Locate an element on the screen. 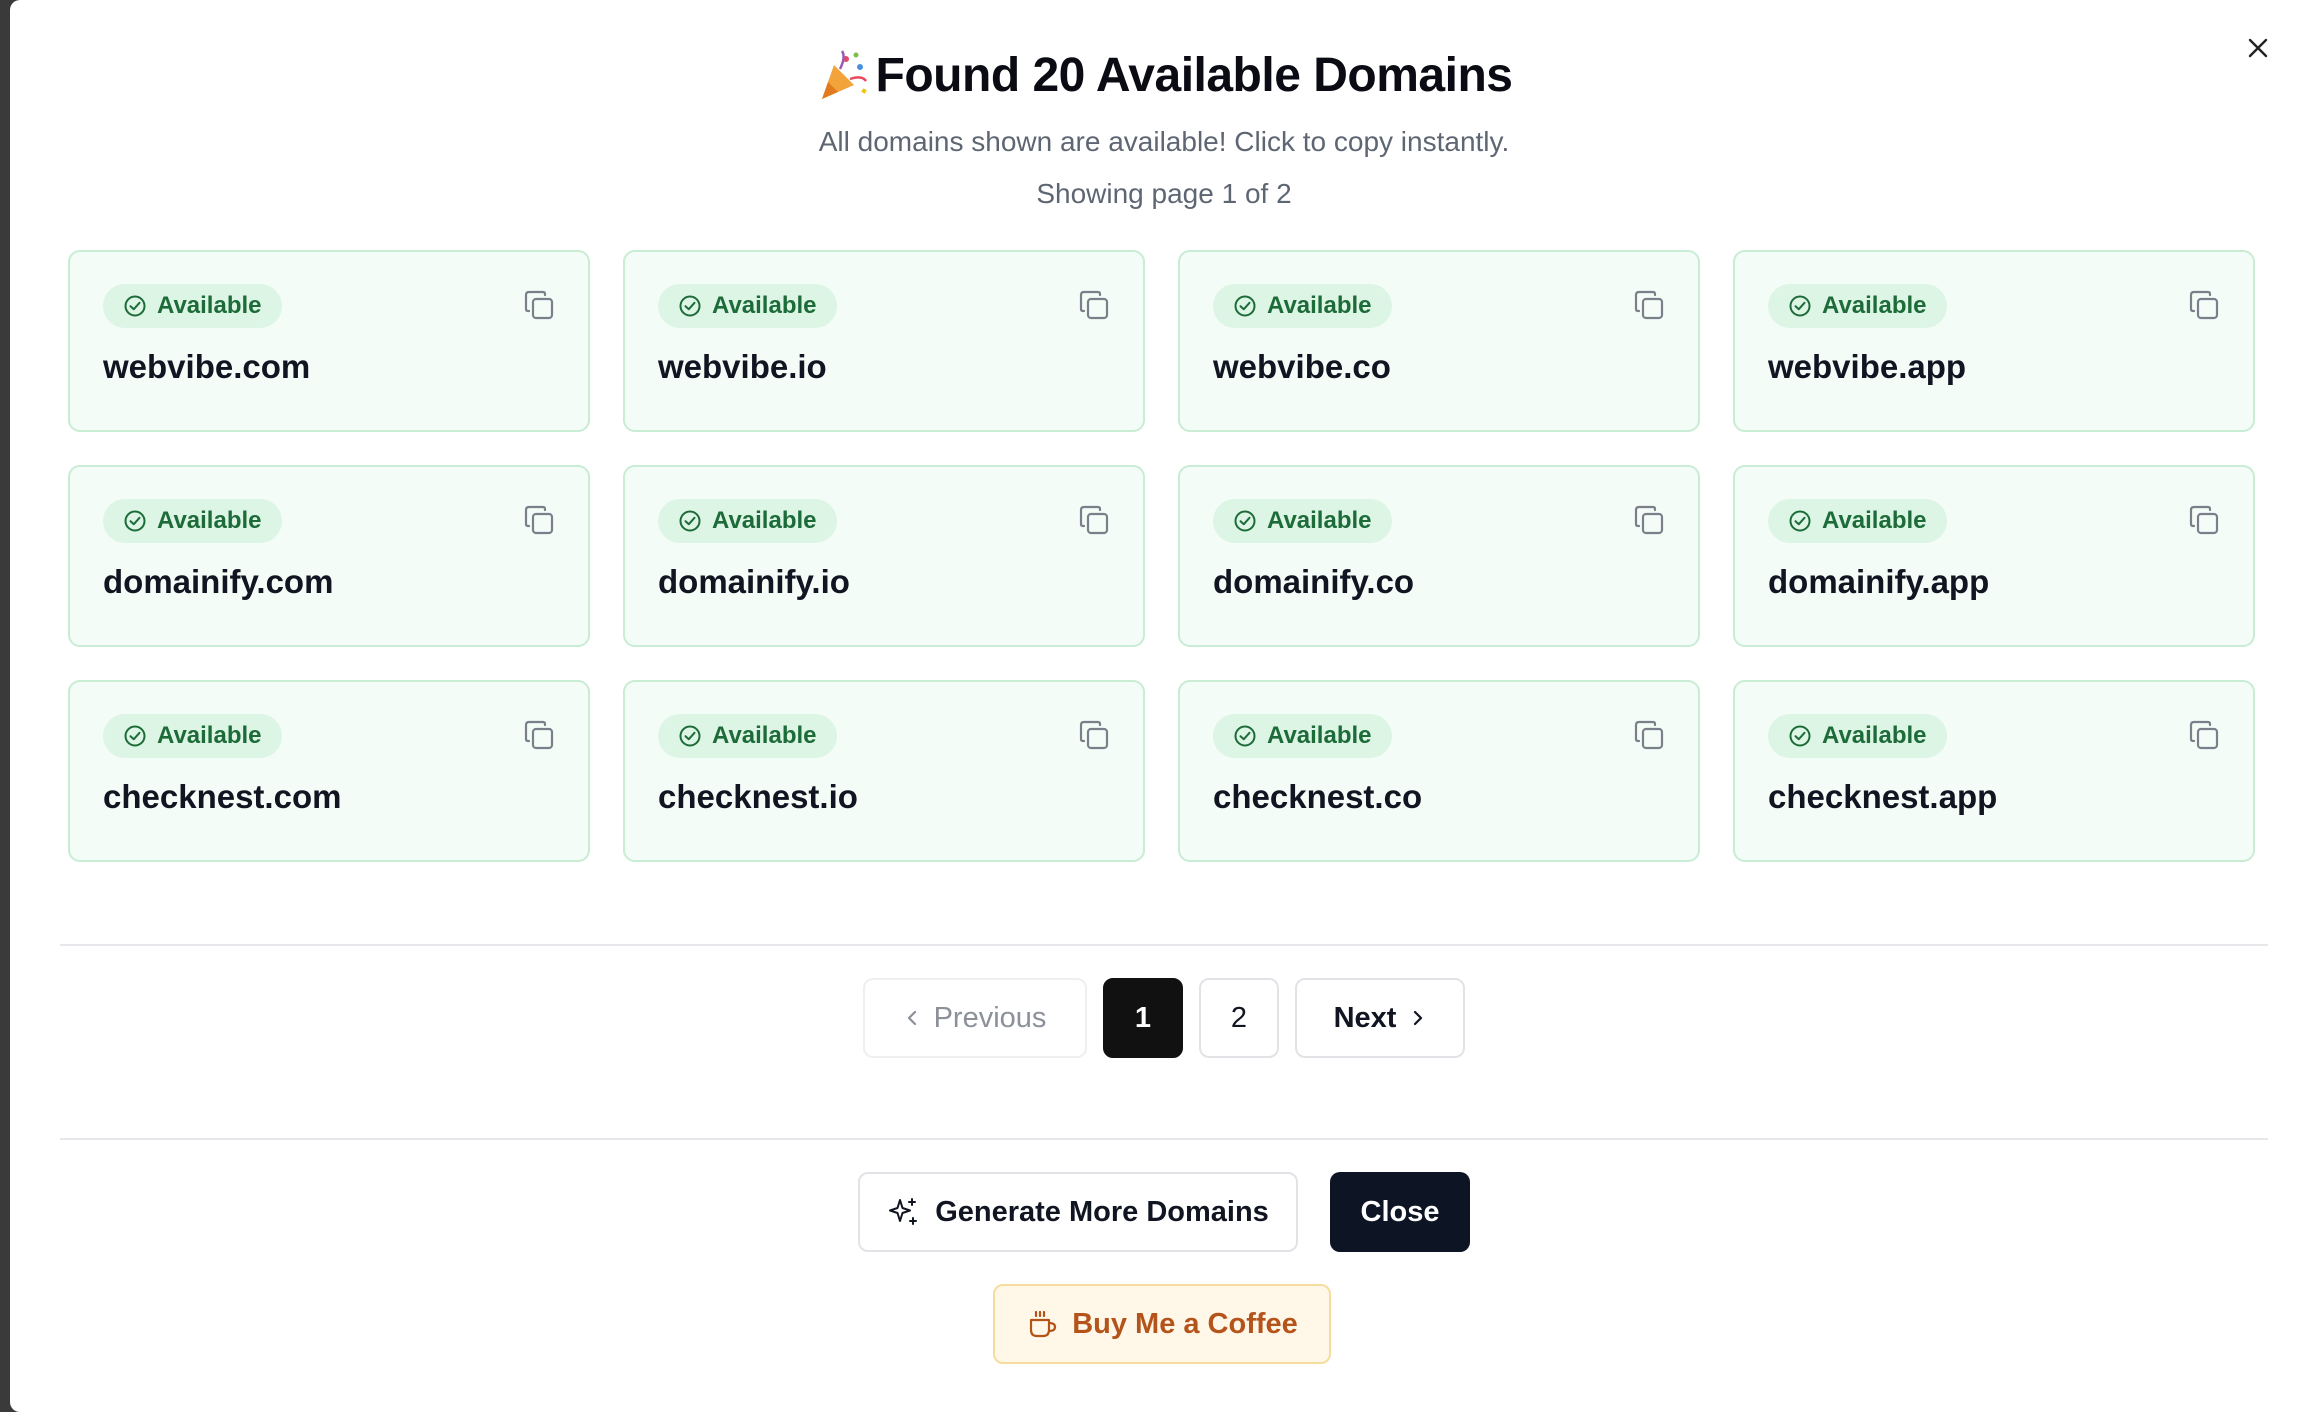  domain-name: domainify.io is located at coordinates (754, 581).